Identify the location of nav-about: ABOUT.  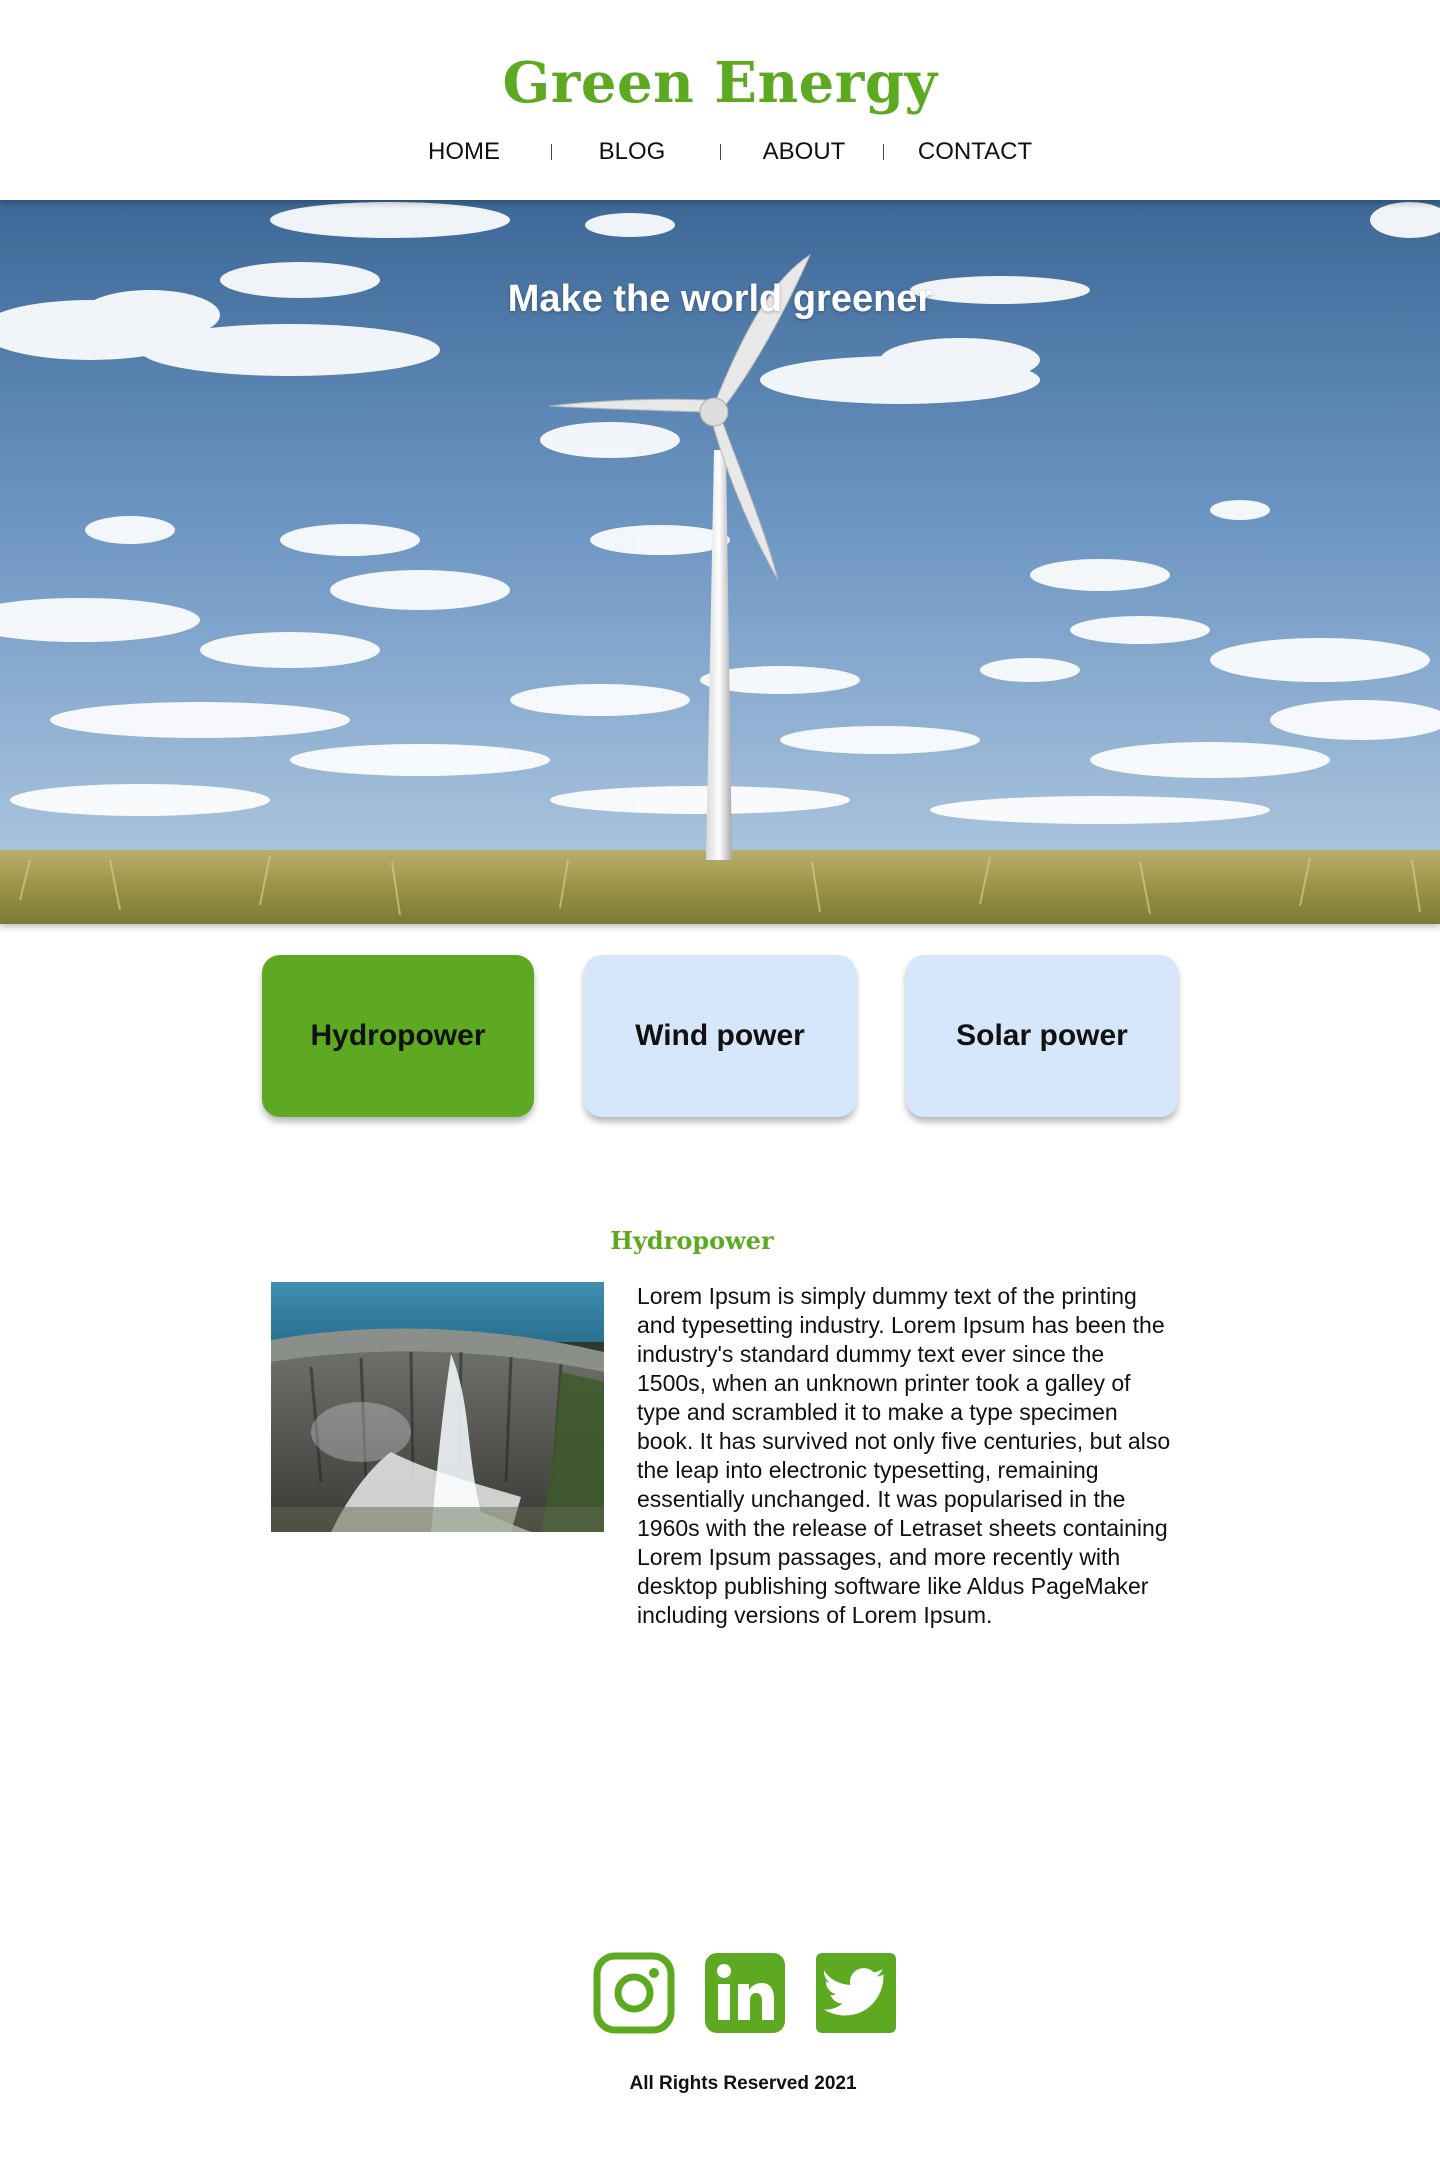
(804, 152).